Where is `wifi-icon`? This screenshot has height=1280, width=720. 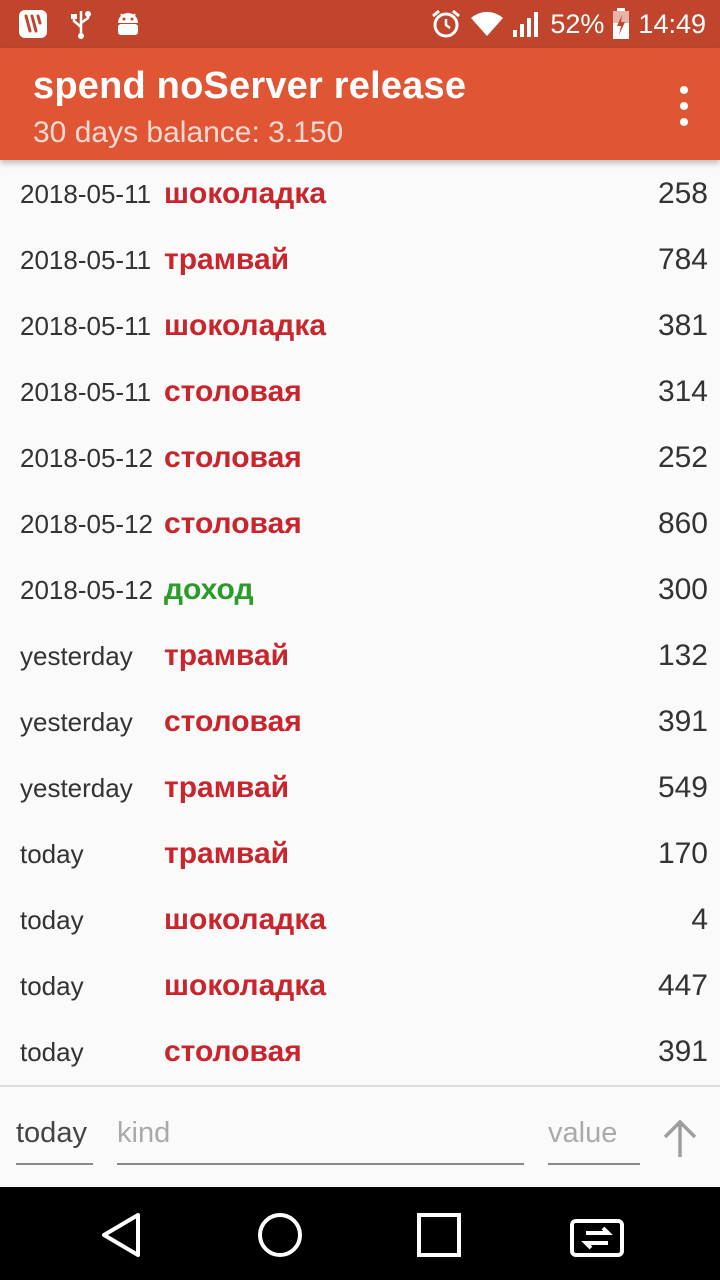
wifi-icon is located at coordinates (487, 24).